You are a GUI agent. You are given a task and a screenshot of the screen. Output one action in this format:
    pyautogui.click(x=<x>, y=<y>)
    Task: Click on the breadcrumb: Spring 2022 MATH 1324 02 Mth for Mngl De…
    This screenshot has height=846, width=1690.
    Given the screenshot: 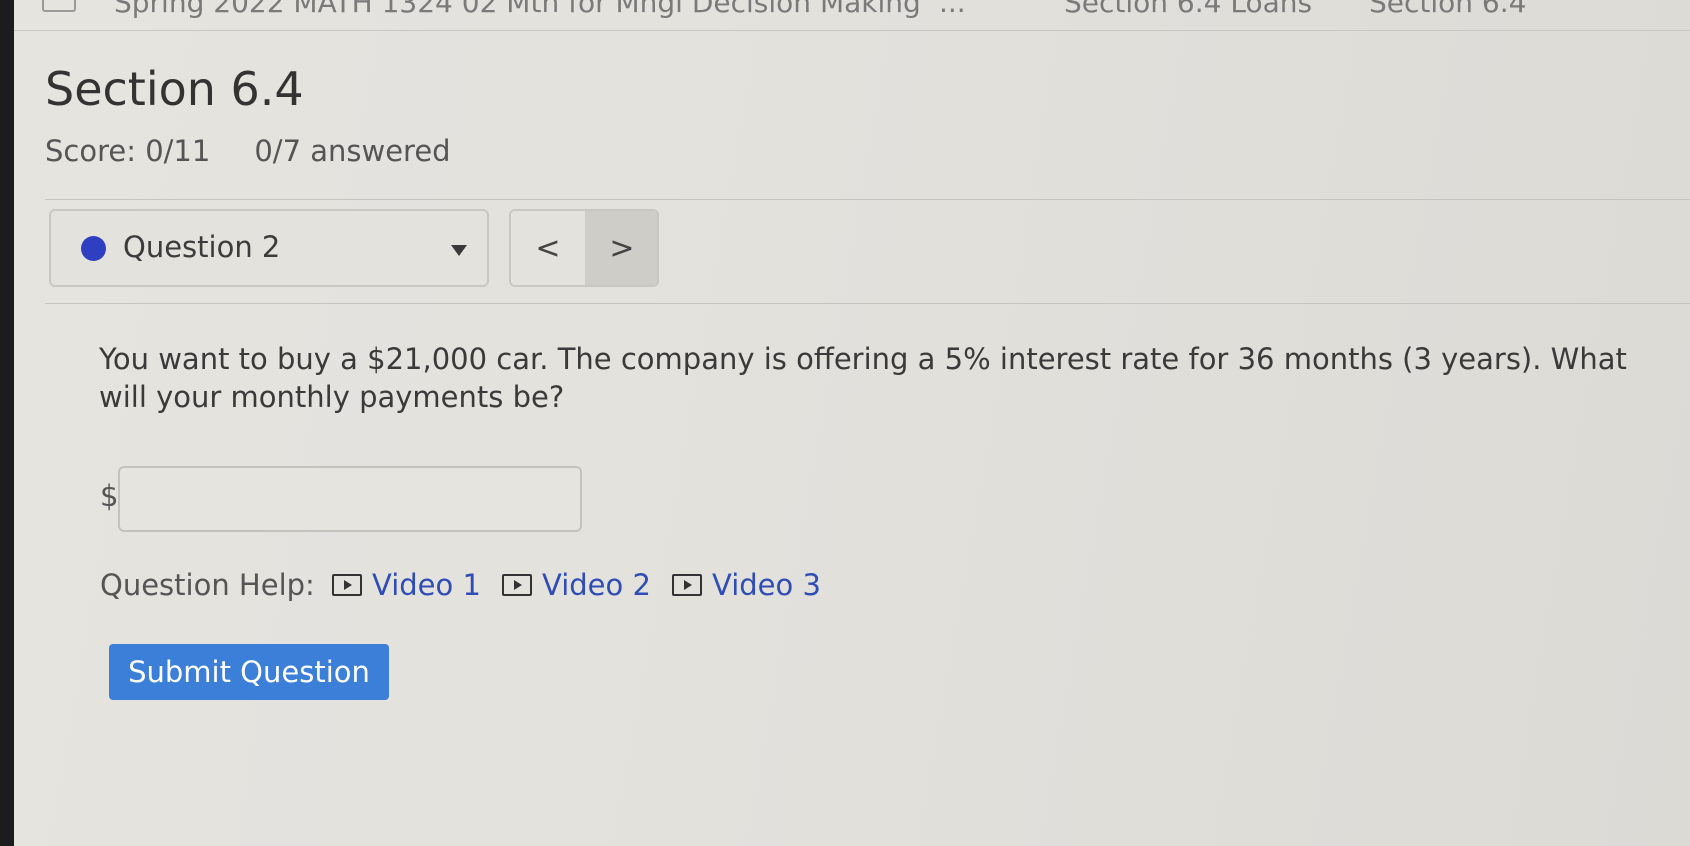 What is the action you would take?
    pyautogui.click(x=852, y=15)
    